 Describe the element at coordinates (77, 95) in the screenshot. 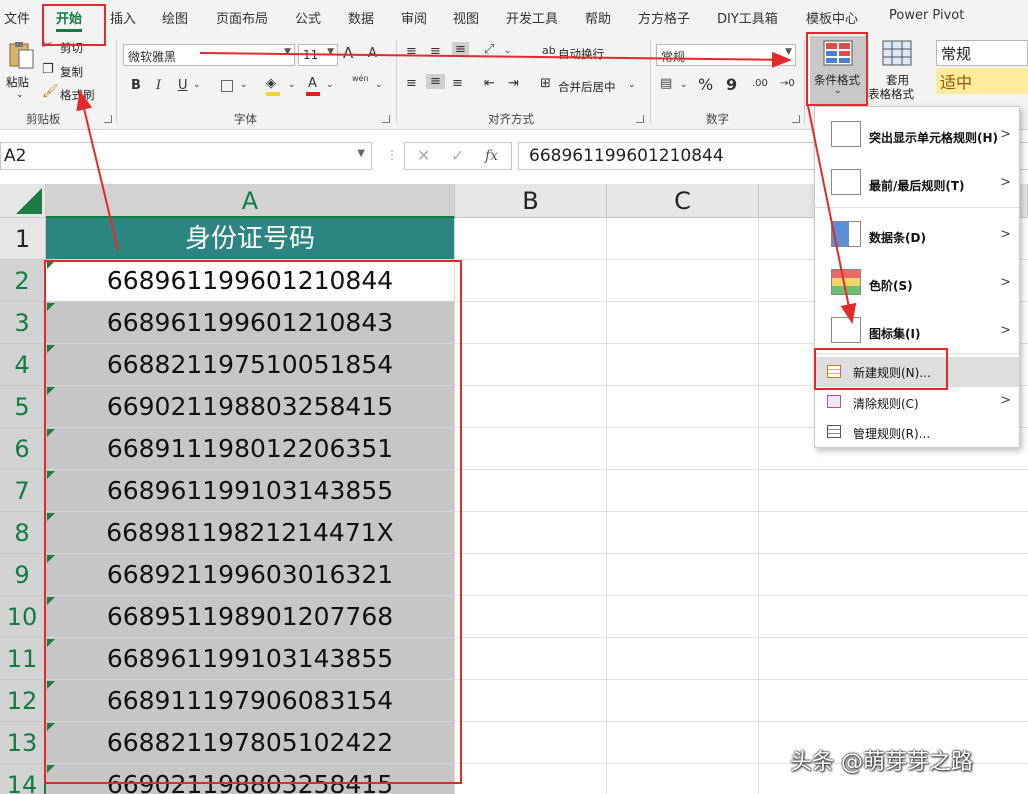

I see `format-painter-button: 格式刷` at that location.